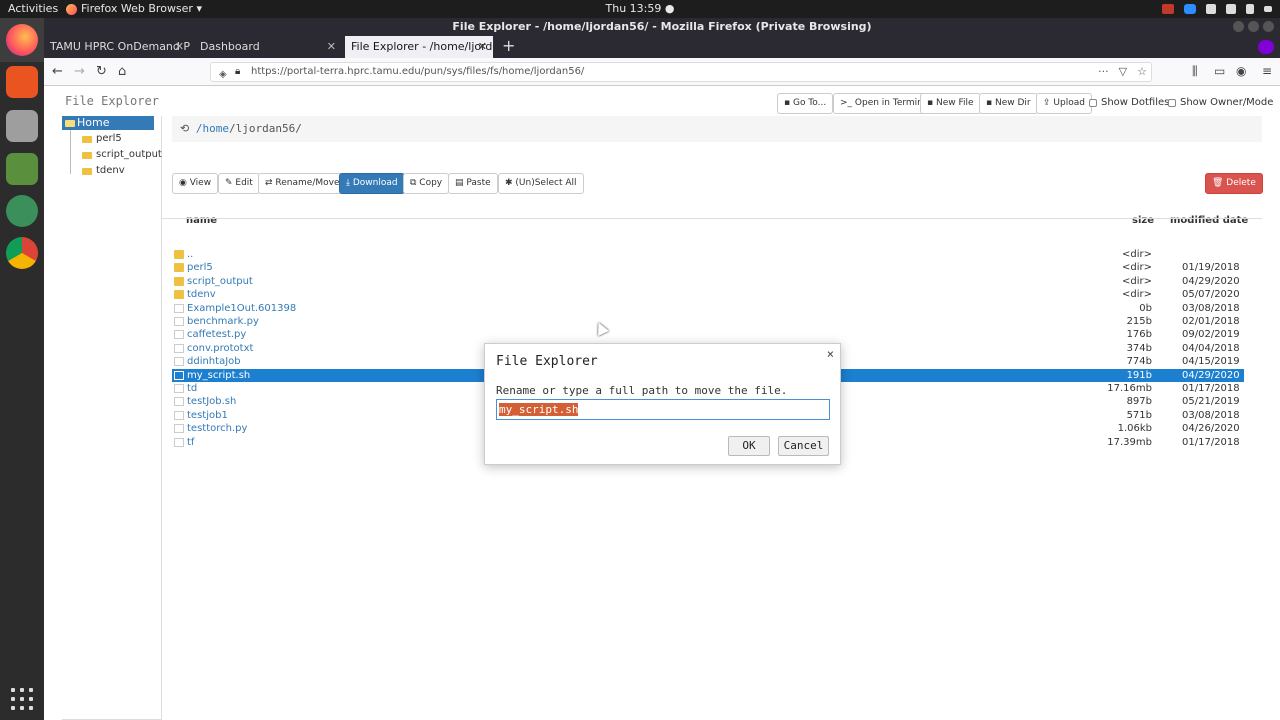 The width and height of the screenshot is (1280, 720). I want to click on bookmark-star-icon: ☆, so click(1142, 72).